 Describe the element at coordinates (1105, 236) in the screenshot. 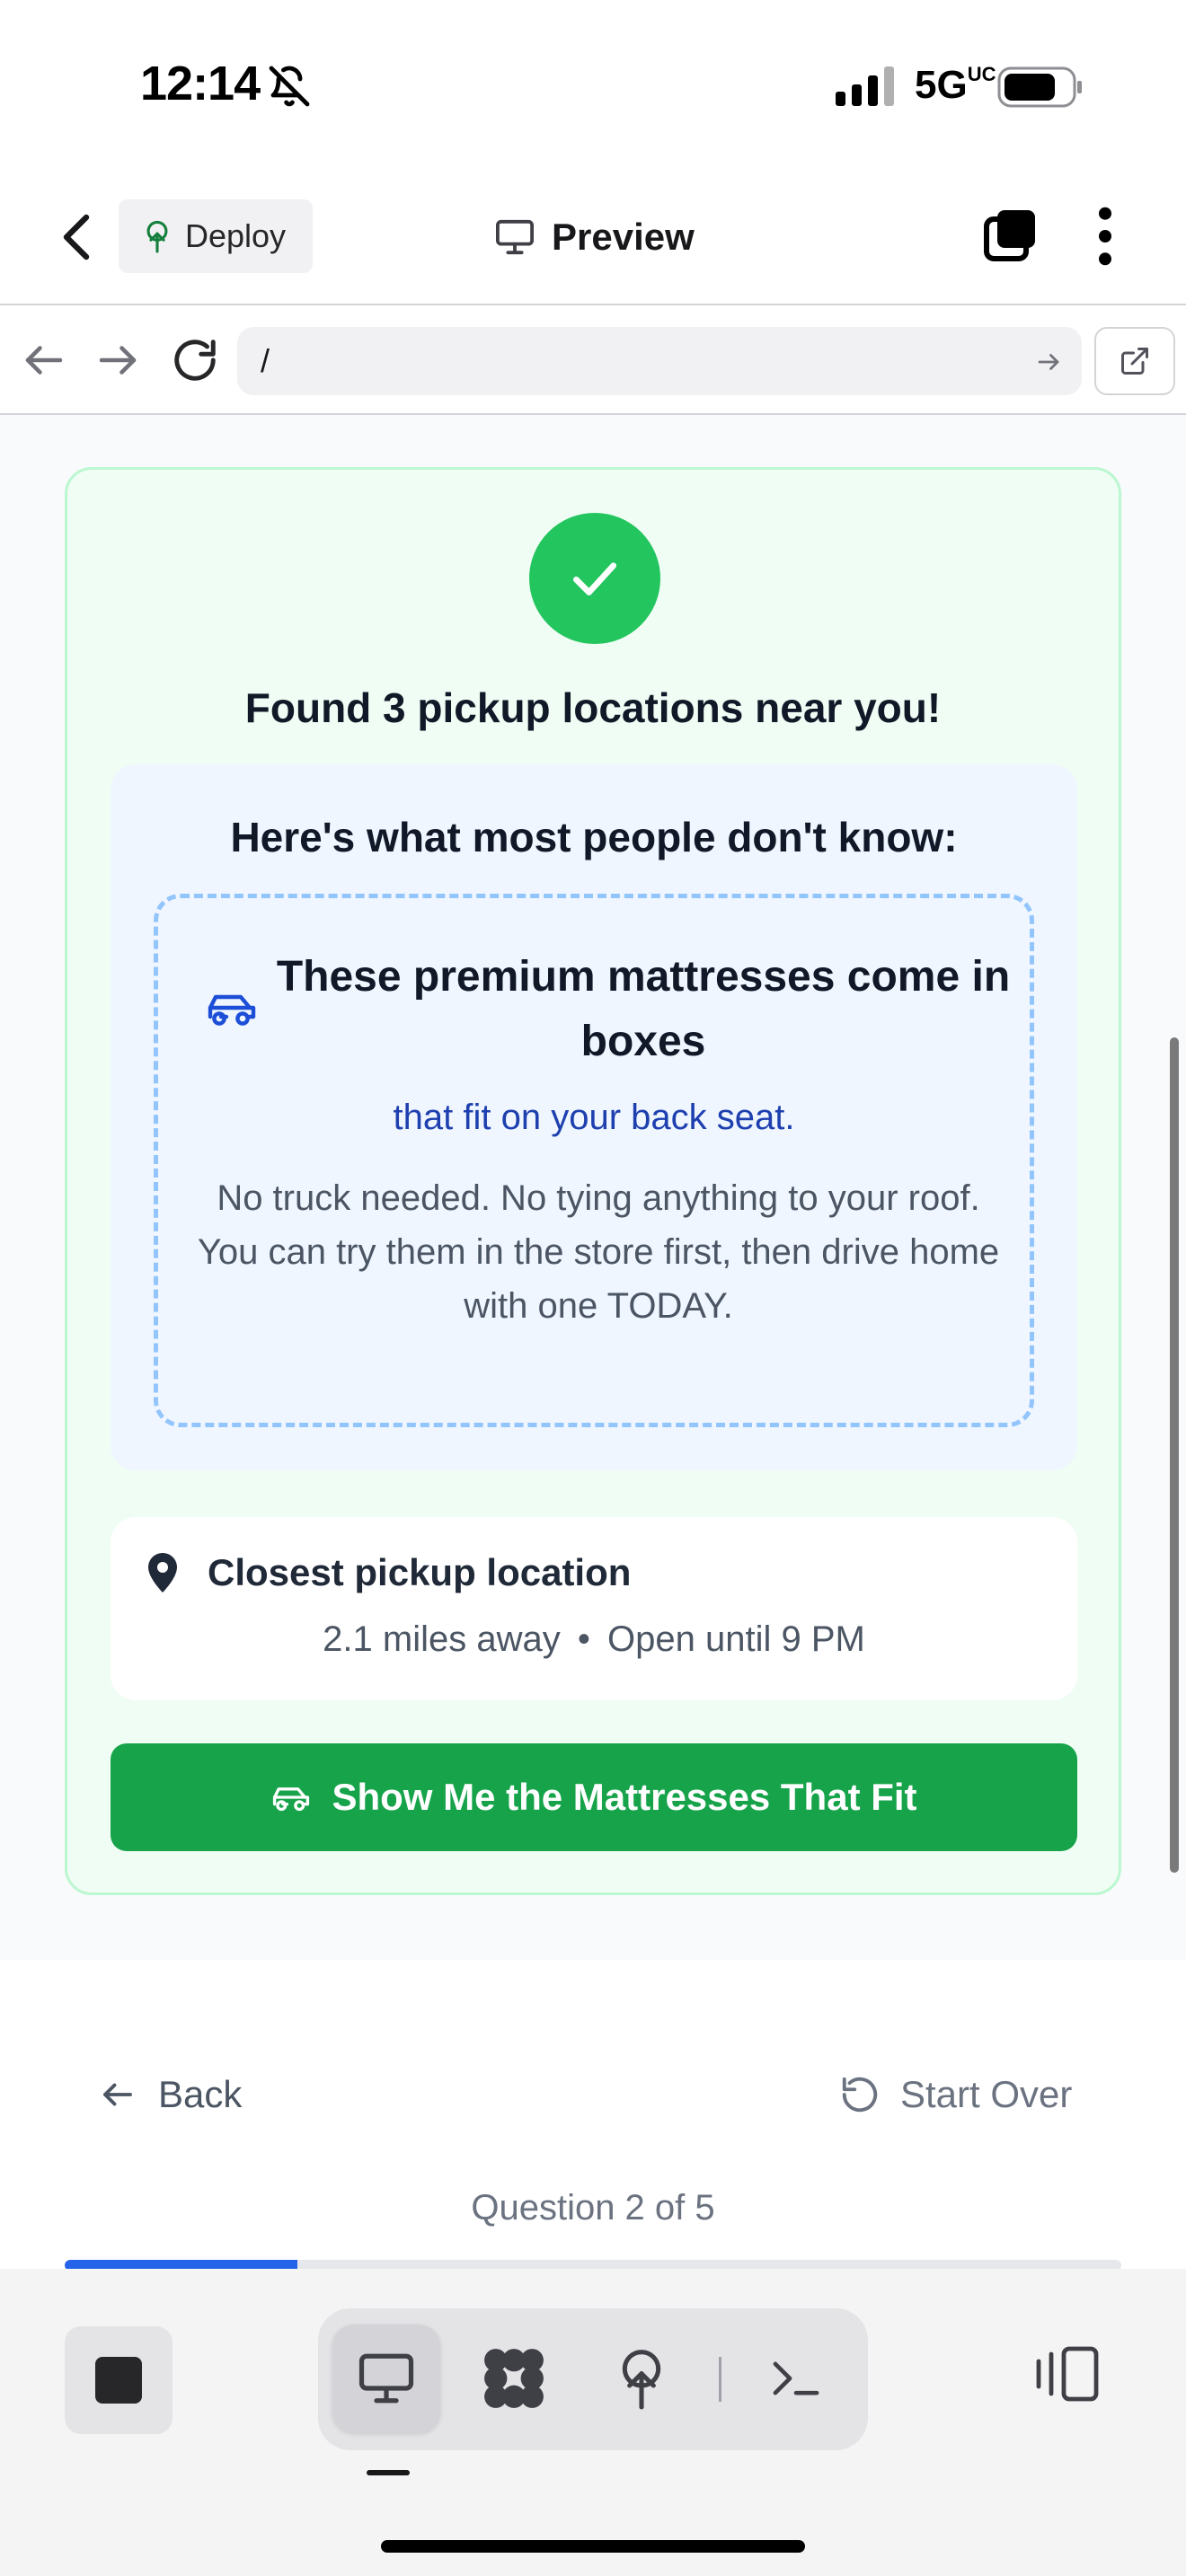

I see `more-vertical-icon` at that location.